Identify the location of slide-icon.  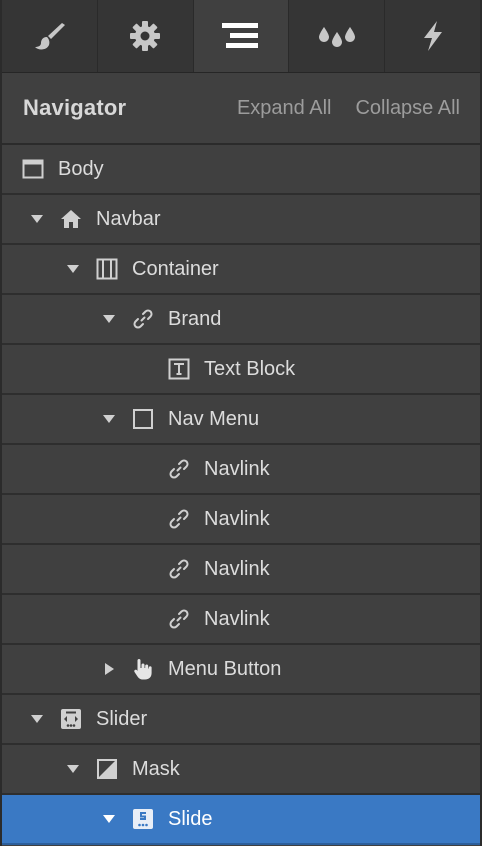
(143, 819).